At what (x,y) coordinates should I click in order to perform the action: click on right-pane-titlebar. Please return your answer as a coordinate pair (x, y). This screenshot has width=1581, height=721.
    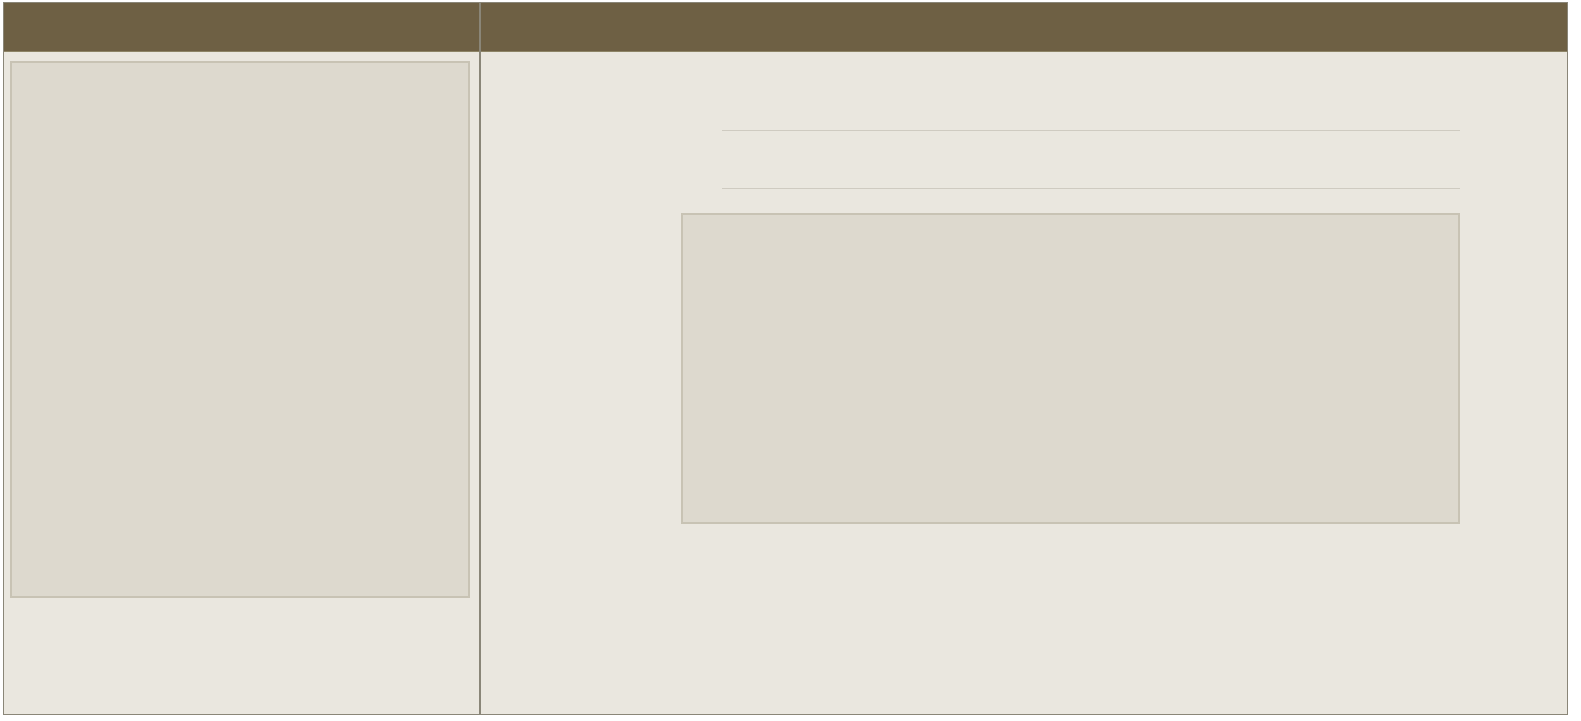
    Looking at the image, I should click on (1024, 27).